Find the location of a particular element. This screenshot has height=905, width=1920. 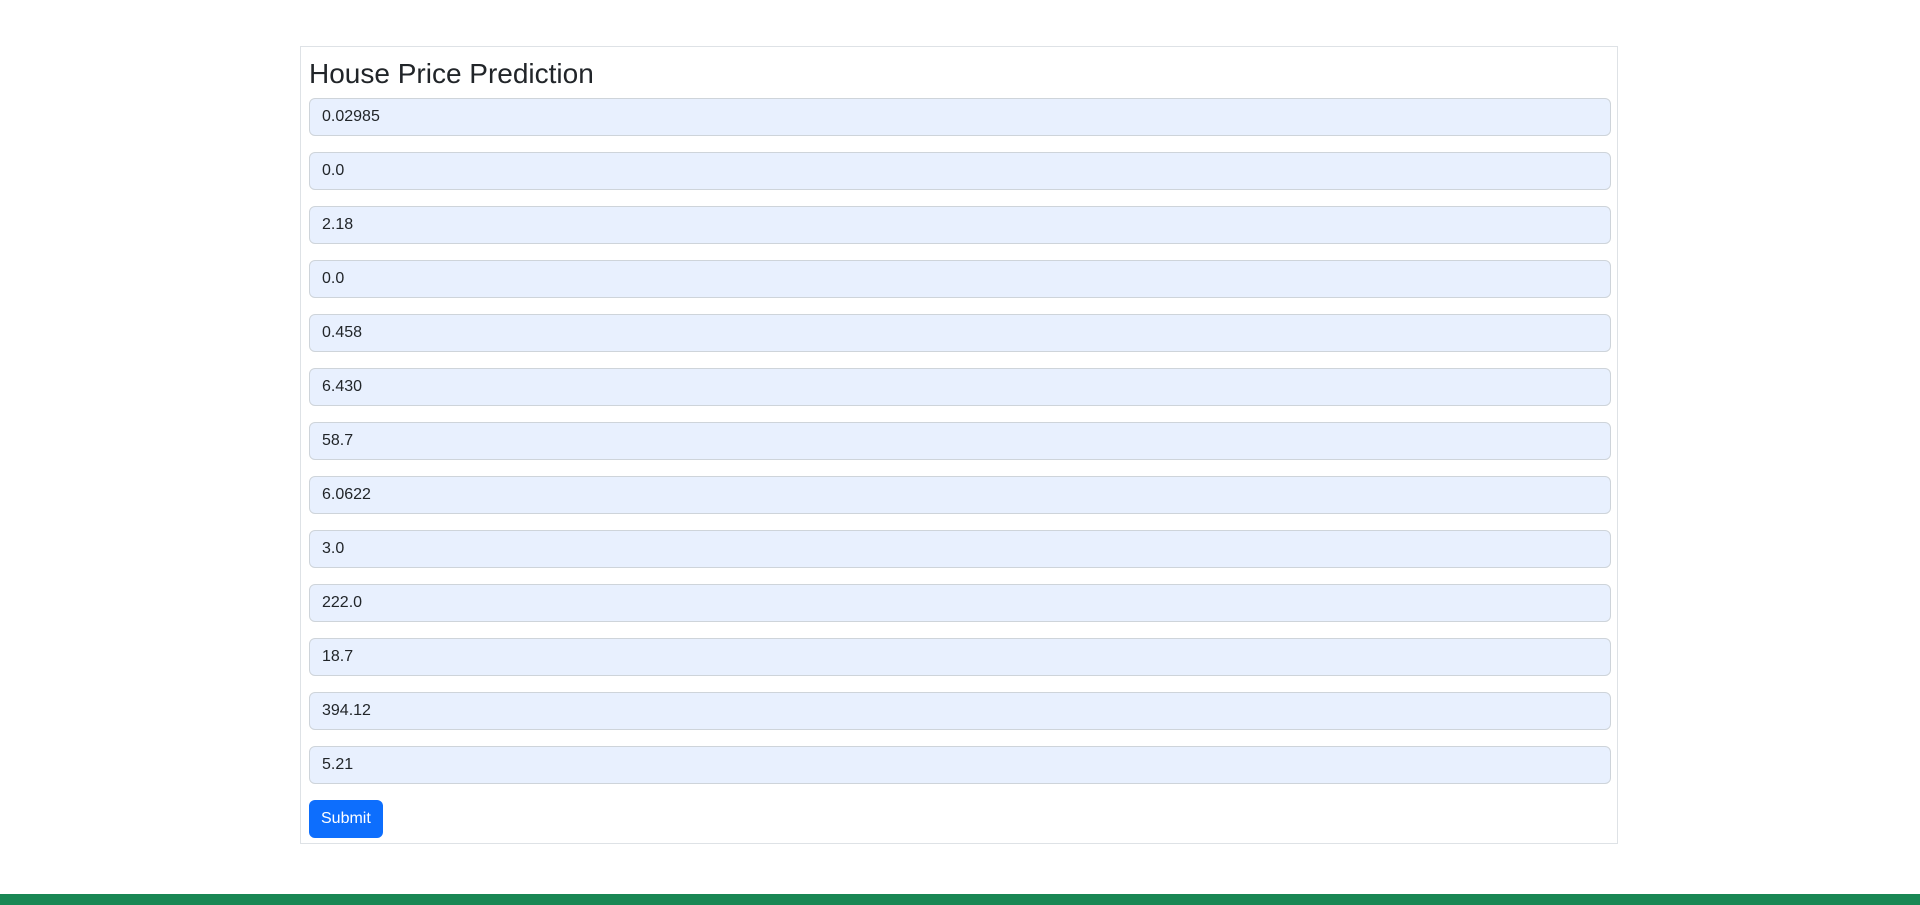

footer-bar is located at coordinates (960, 899).